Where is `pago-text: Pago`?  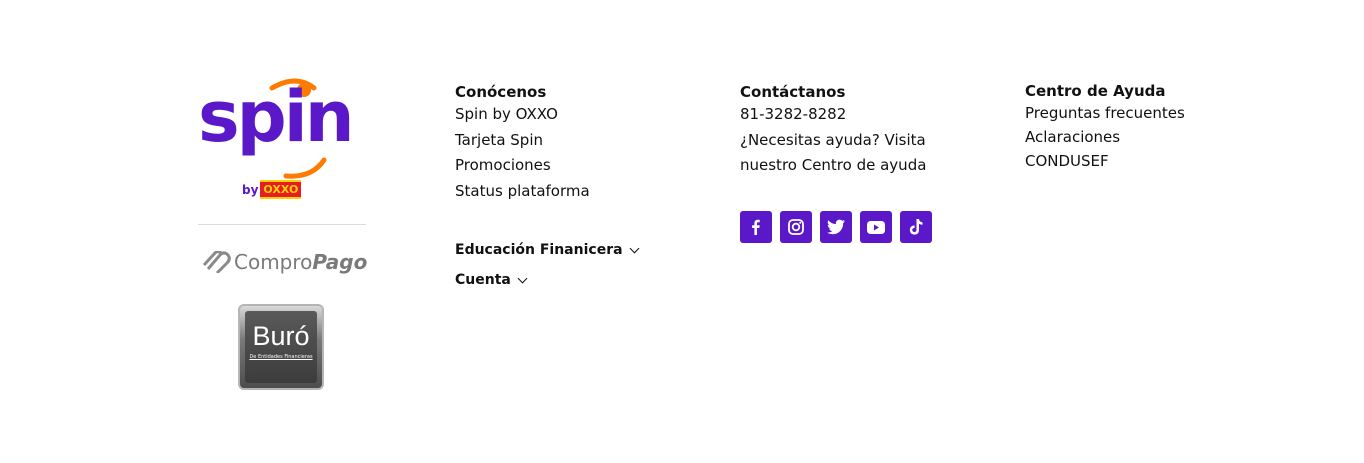
pago-text: Pago is located at coordinates (340, 262).